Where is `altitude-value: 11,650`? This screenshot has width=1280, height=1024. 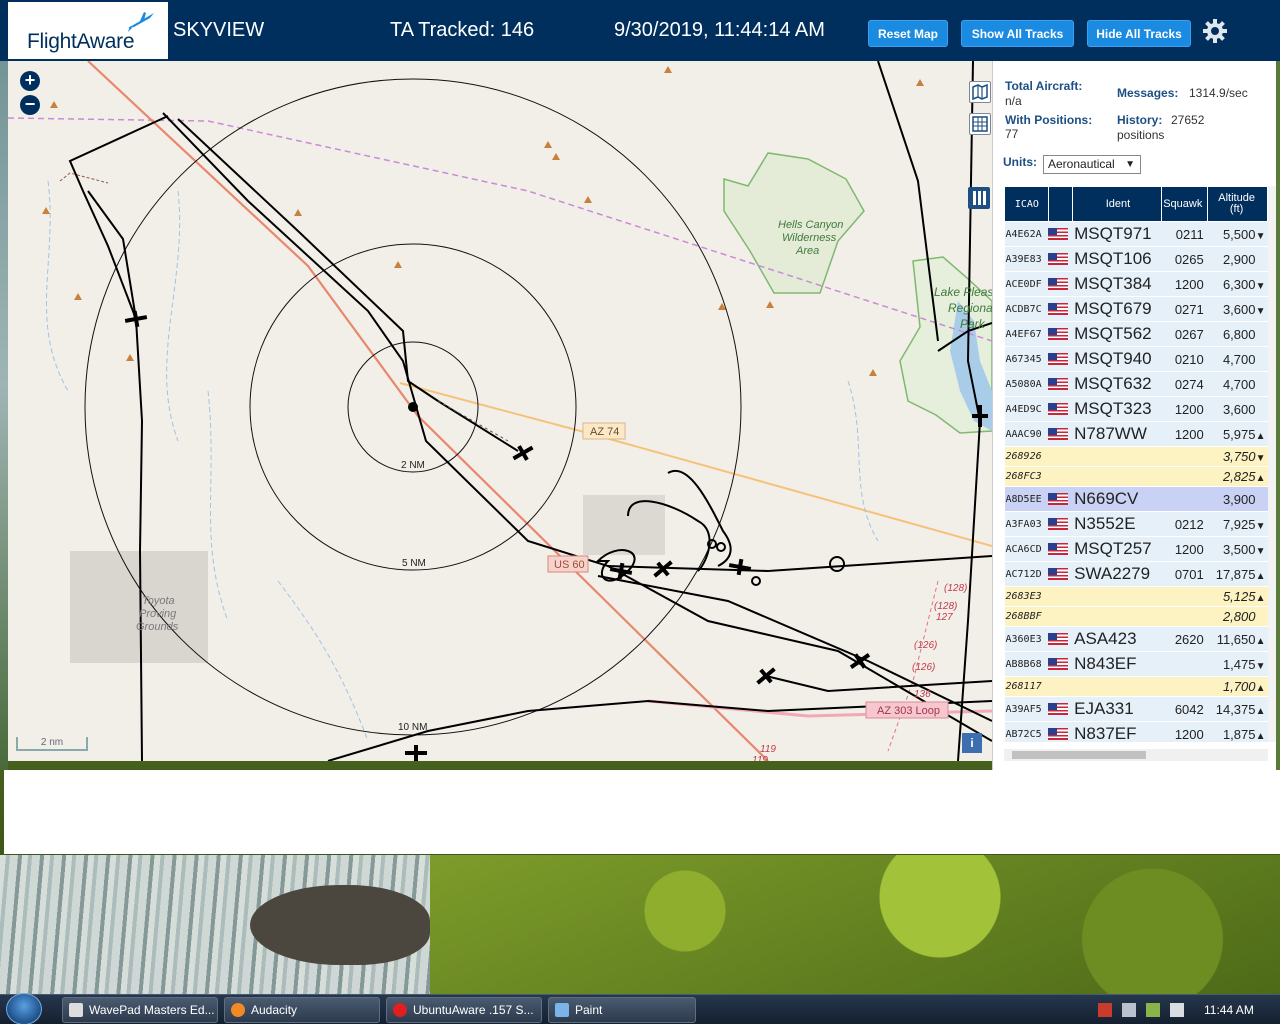
altitude-value: 11,650 is located at coordinates (1236, 639).